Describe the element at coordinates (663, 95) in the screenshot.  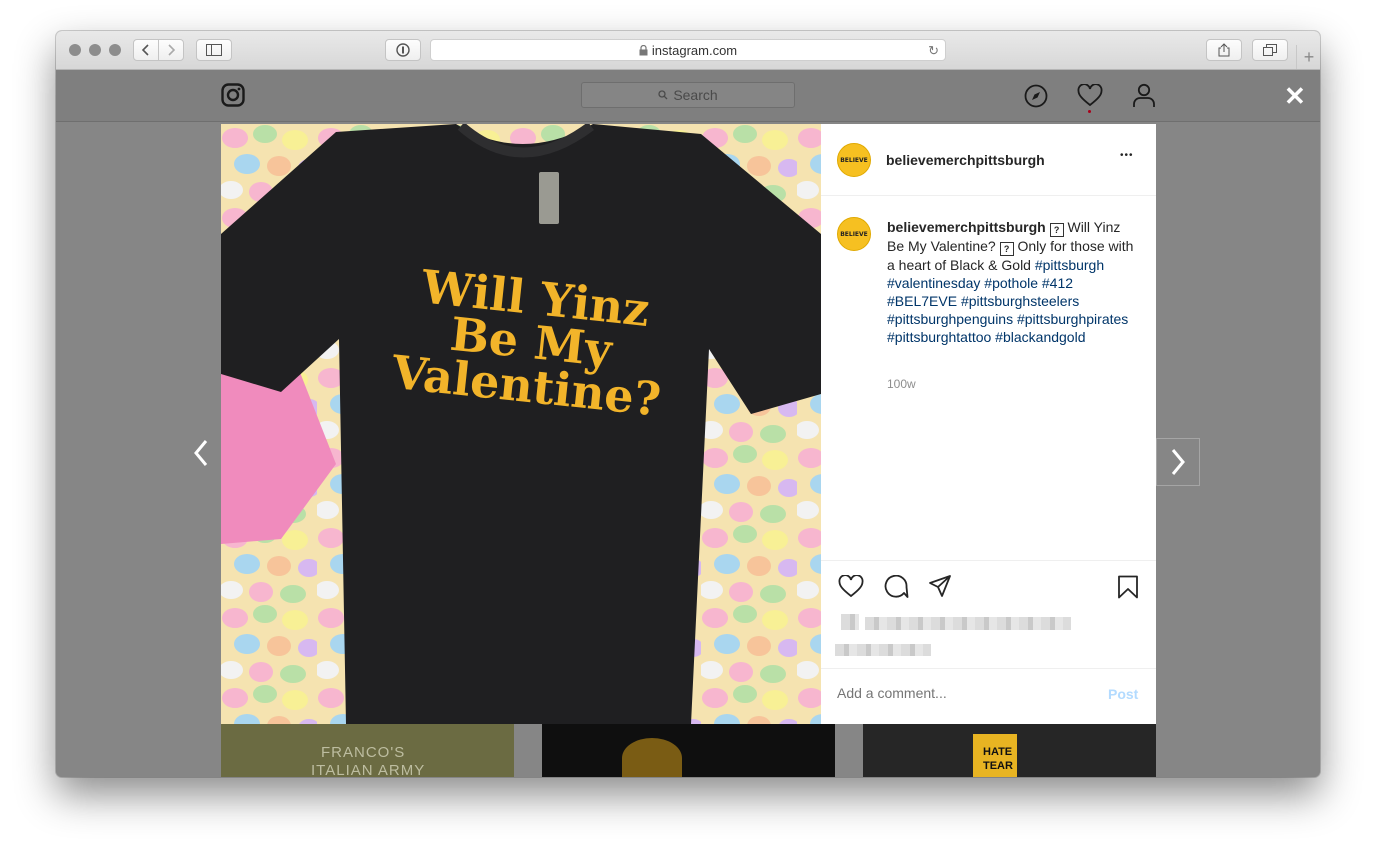
I see `search-icon` at that location.